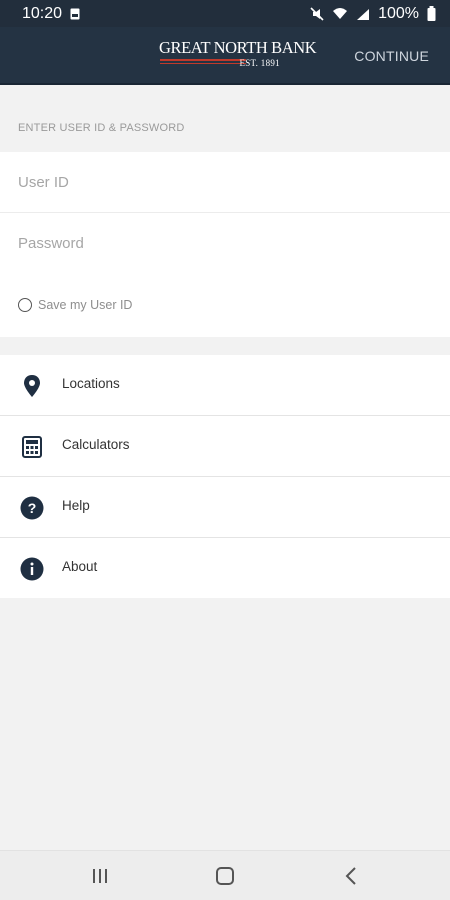 The height and width of the screenshot is (900, 450). I want to click on bank-logo: GREAT NORTH BANK EST. 1891, so click(238, 55).